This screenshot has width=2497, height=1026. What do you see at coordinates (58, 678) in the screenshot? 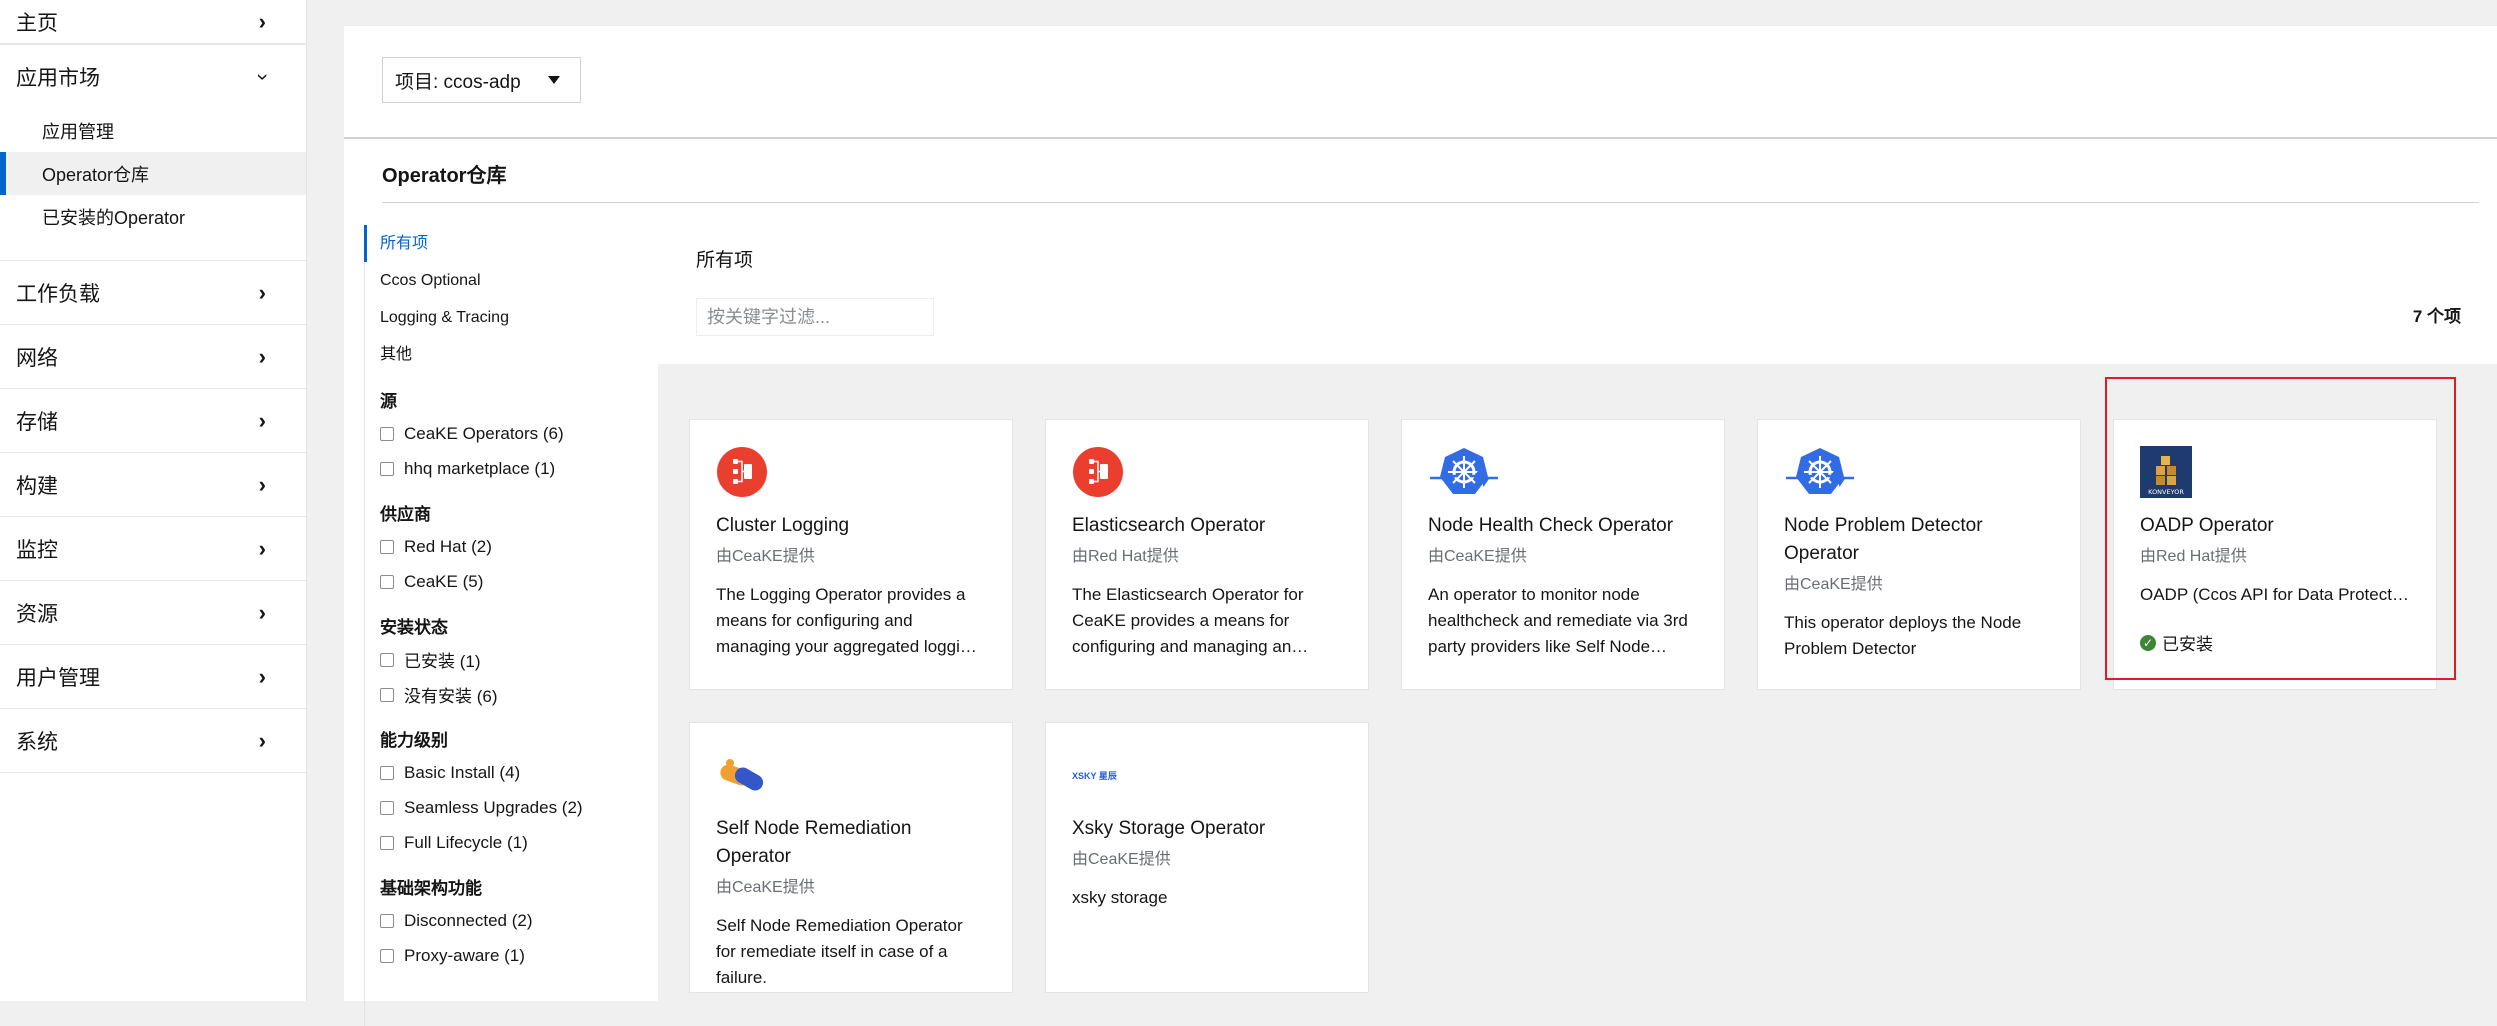
I see `nav-user-management-label: 用户管理` at bounding box center [58, 678].